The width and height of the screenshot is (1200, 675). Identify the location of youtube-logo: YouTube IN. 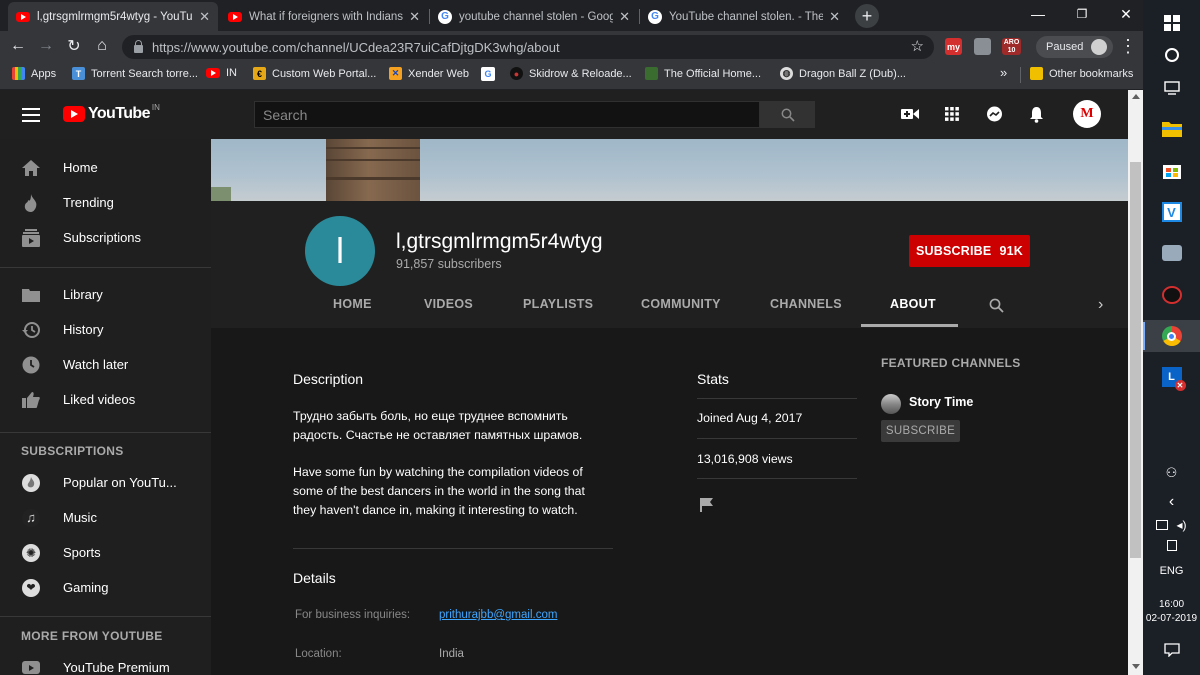
(111, 113).